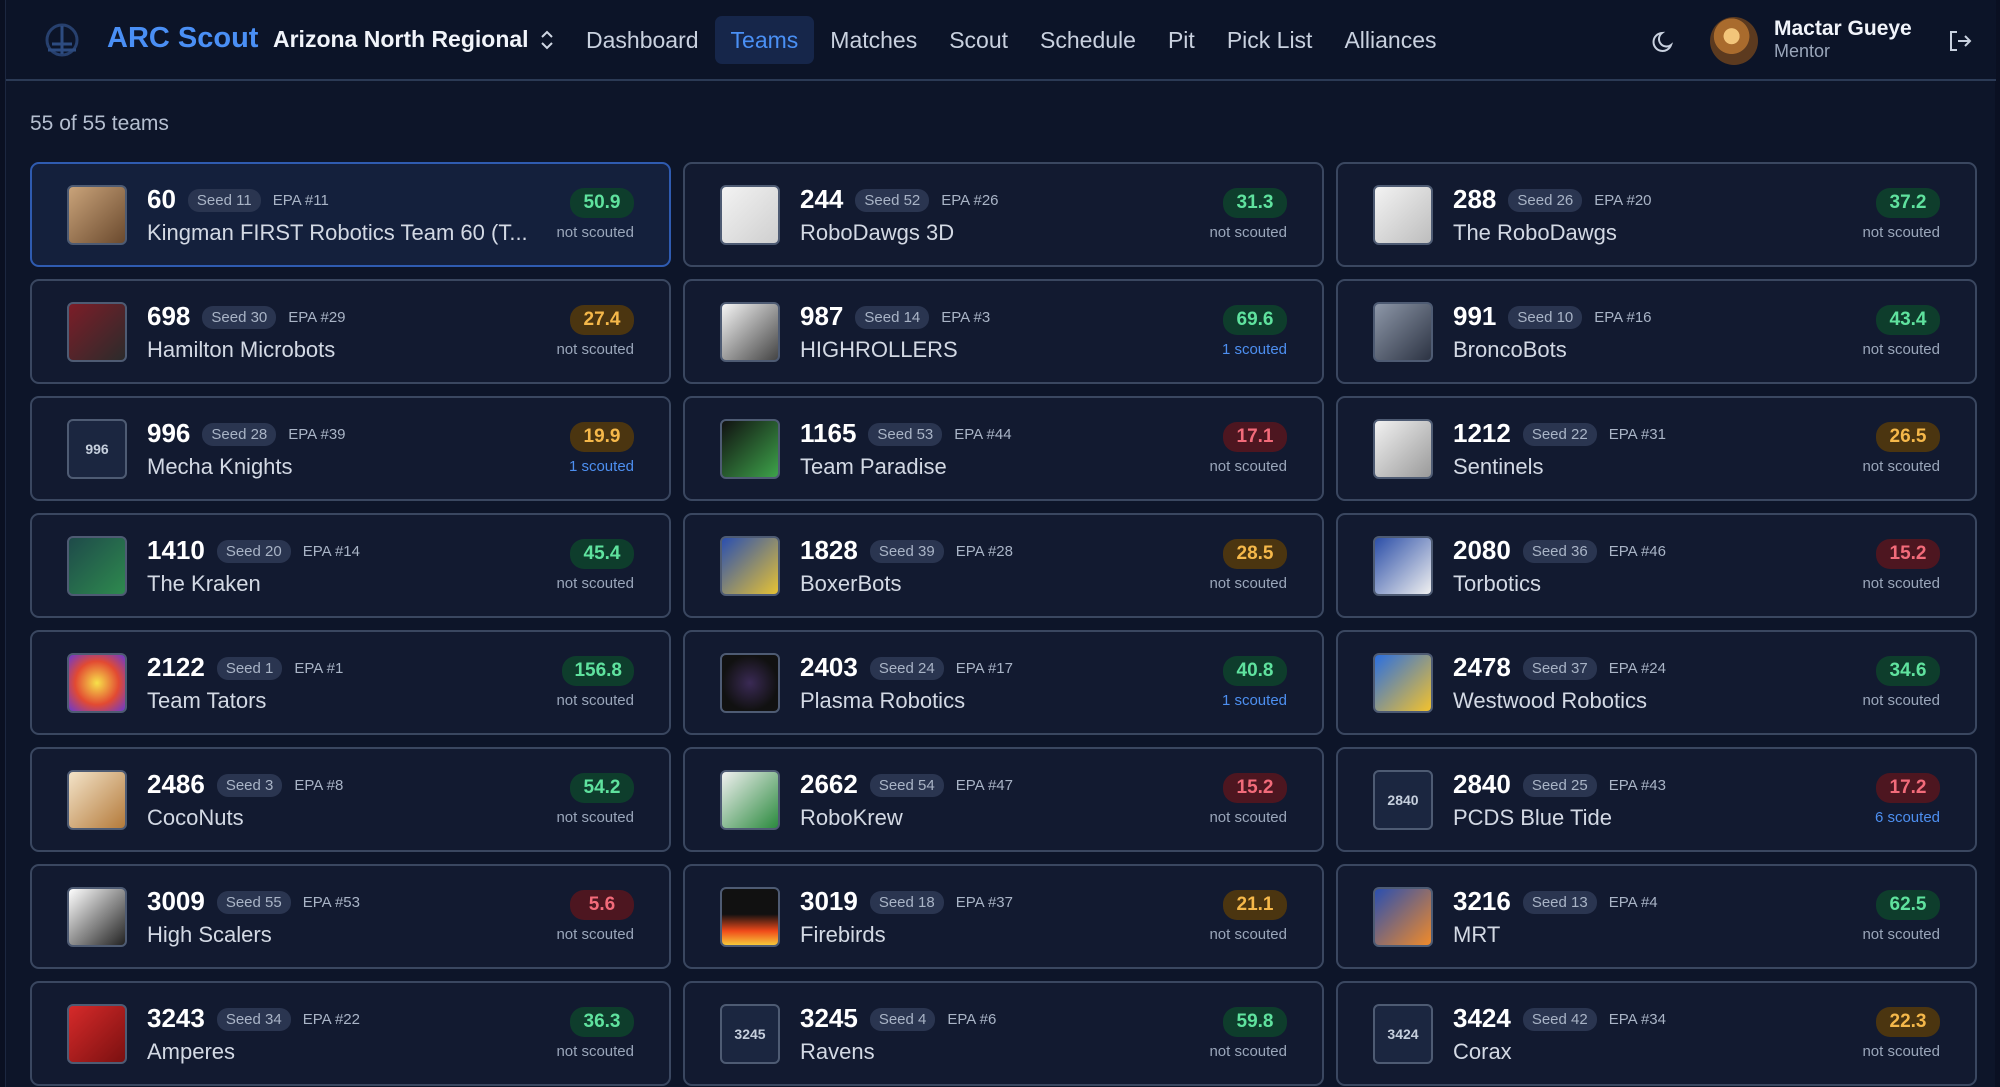 Image resolution: width=2000 pixels, height=1087 pixels. Describe the element at coordinates (1908, 1022) in the screenshot. I see `epa-badge: 22.3` at that location.